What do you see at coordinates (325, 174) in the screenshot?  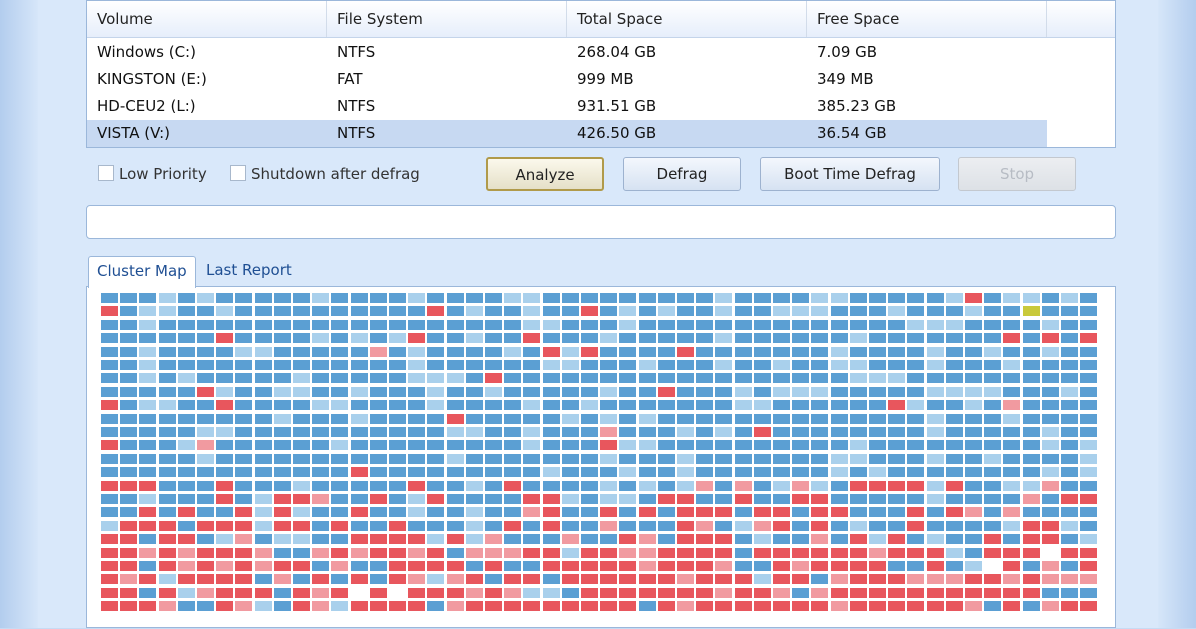 I see `shutdown-after-defrag-checkbox: Shutdown after defrag` at bounding box center [325, 174].